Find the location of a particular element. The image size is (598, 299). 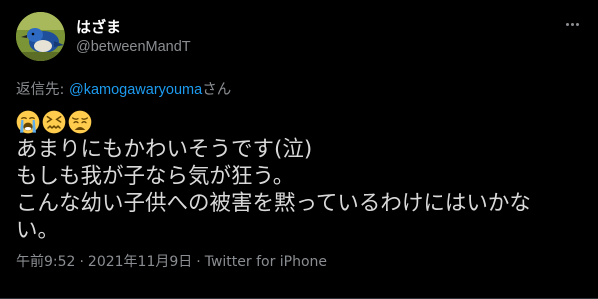

reply-prefix: 返信先: is located at coordinates (42, 90).